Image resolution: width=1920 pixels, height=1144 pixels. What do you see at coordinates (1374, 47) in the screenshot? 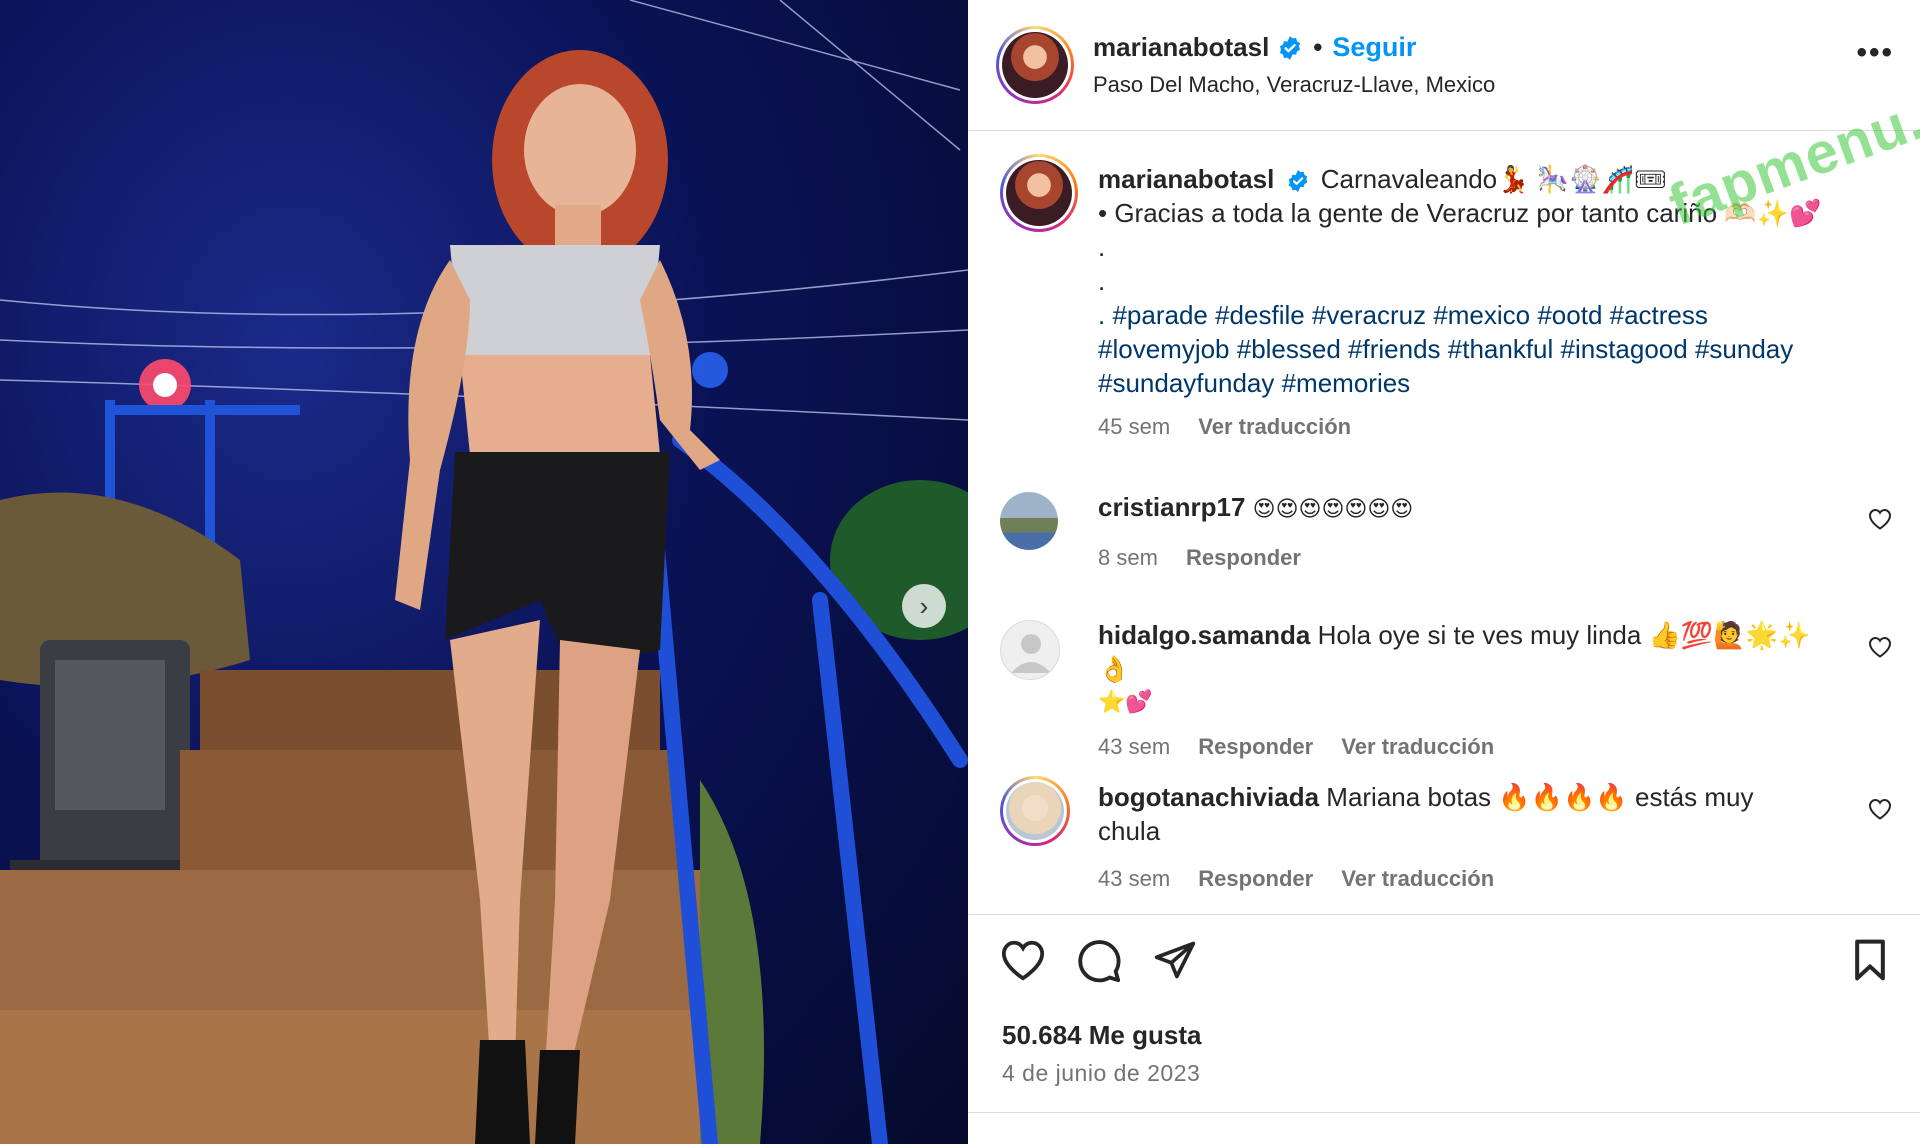
I see `follow-button: Seguir` at bounding box center [1374, 47].